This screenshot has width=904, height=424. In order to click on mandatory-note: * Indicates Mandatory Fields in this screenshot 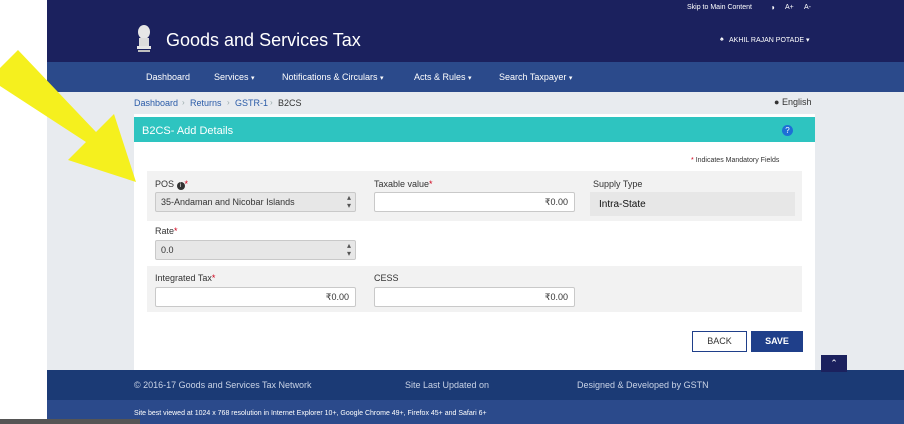, I will do `click(735, 160)`.